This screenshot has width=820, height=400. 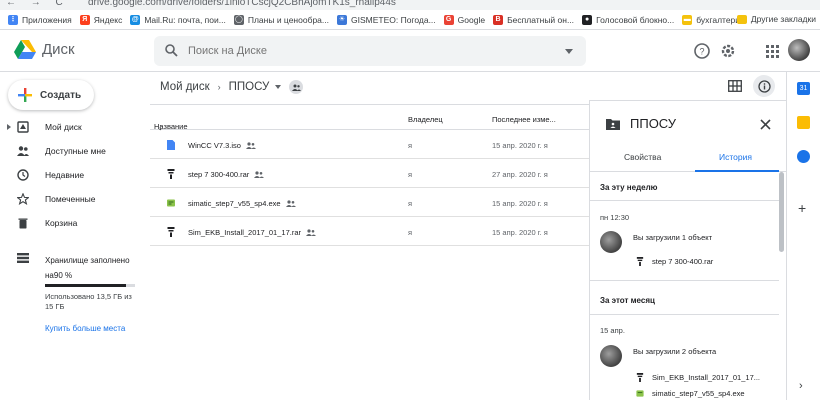 I want to click on storage-status: Хранилище заполнено на90 %, so click(x=87, y=268).